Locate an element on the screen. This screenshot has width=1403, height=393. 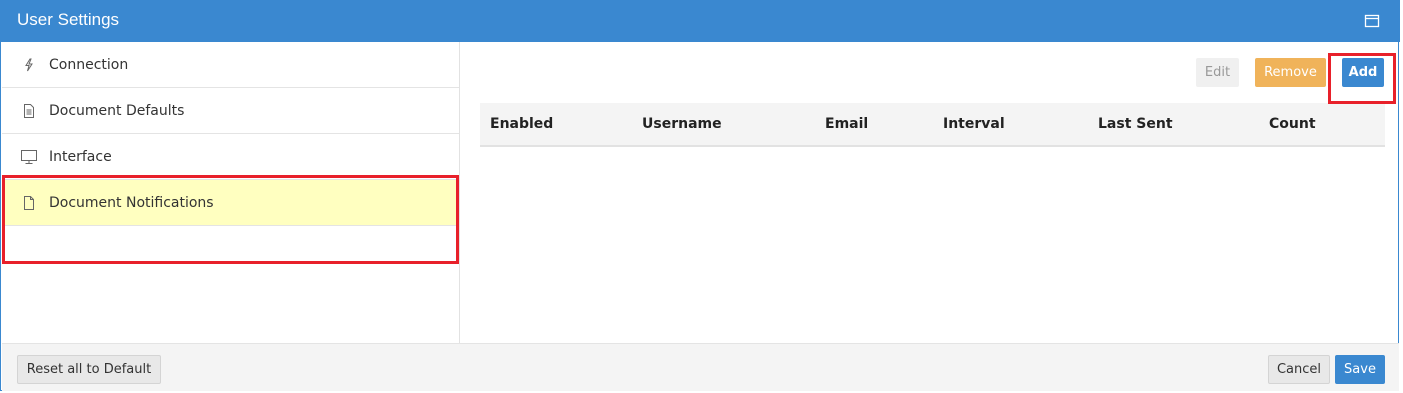
column-header-email: Email is located at coordinates (846, 124).